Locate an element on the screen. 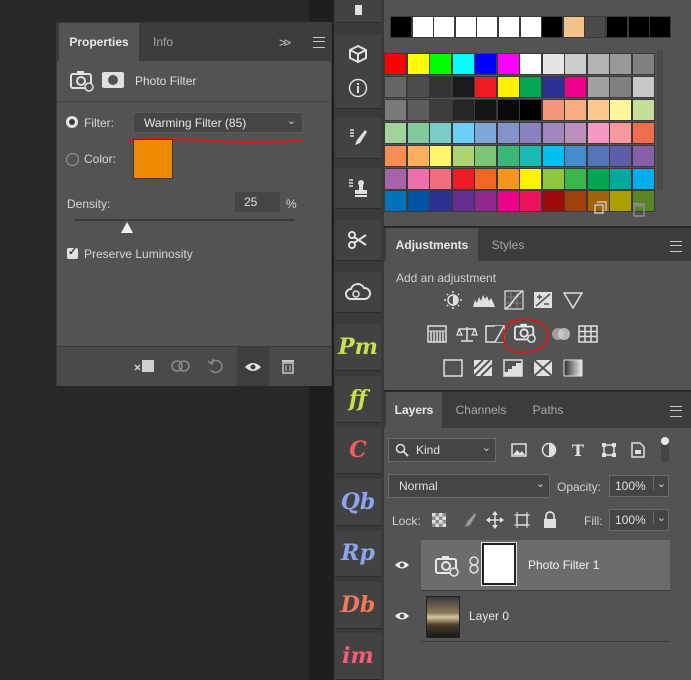 Image resolution: width=691 pixels, height=680 pixels. view-previous-state-icon is located at coordinates (181, 366).